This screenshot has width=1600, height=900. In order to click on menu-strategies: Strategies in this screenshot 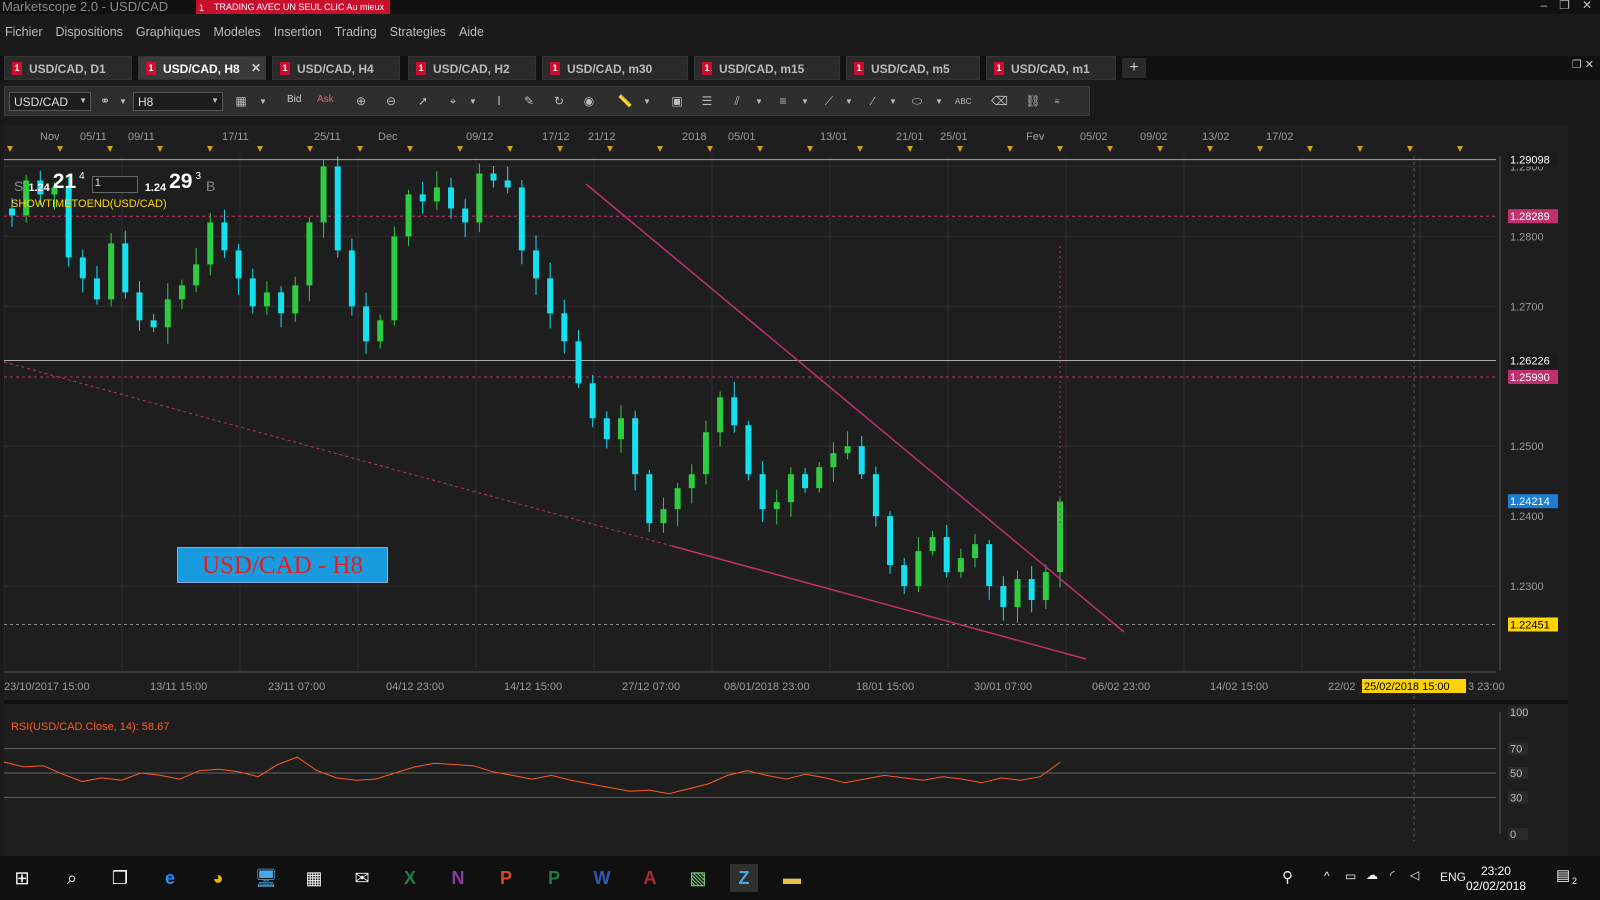, I will do `click(419, 32)`.